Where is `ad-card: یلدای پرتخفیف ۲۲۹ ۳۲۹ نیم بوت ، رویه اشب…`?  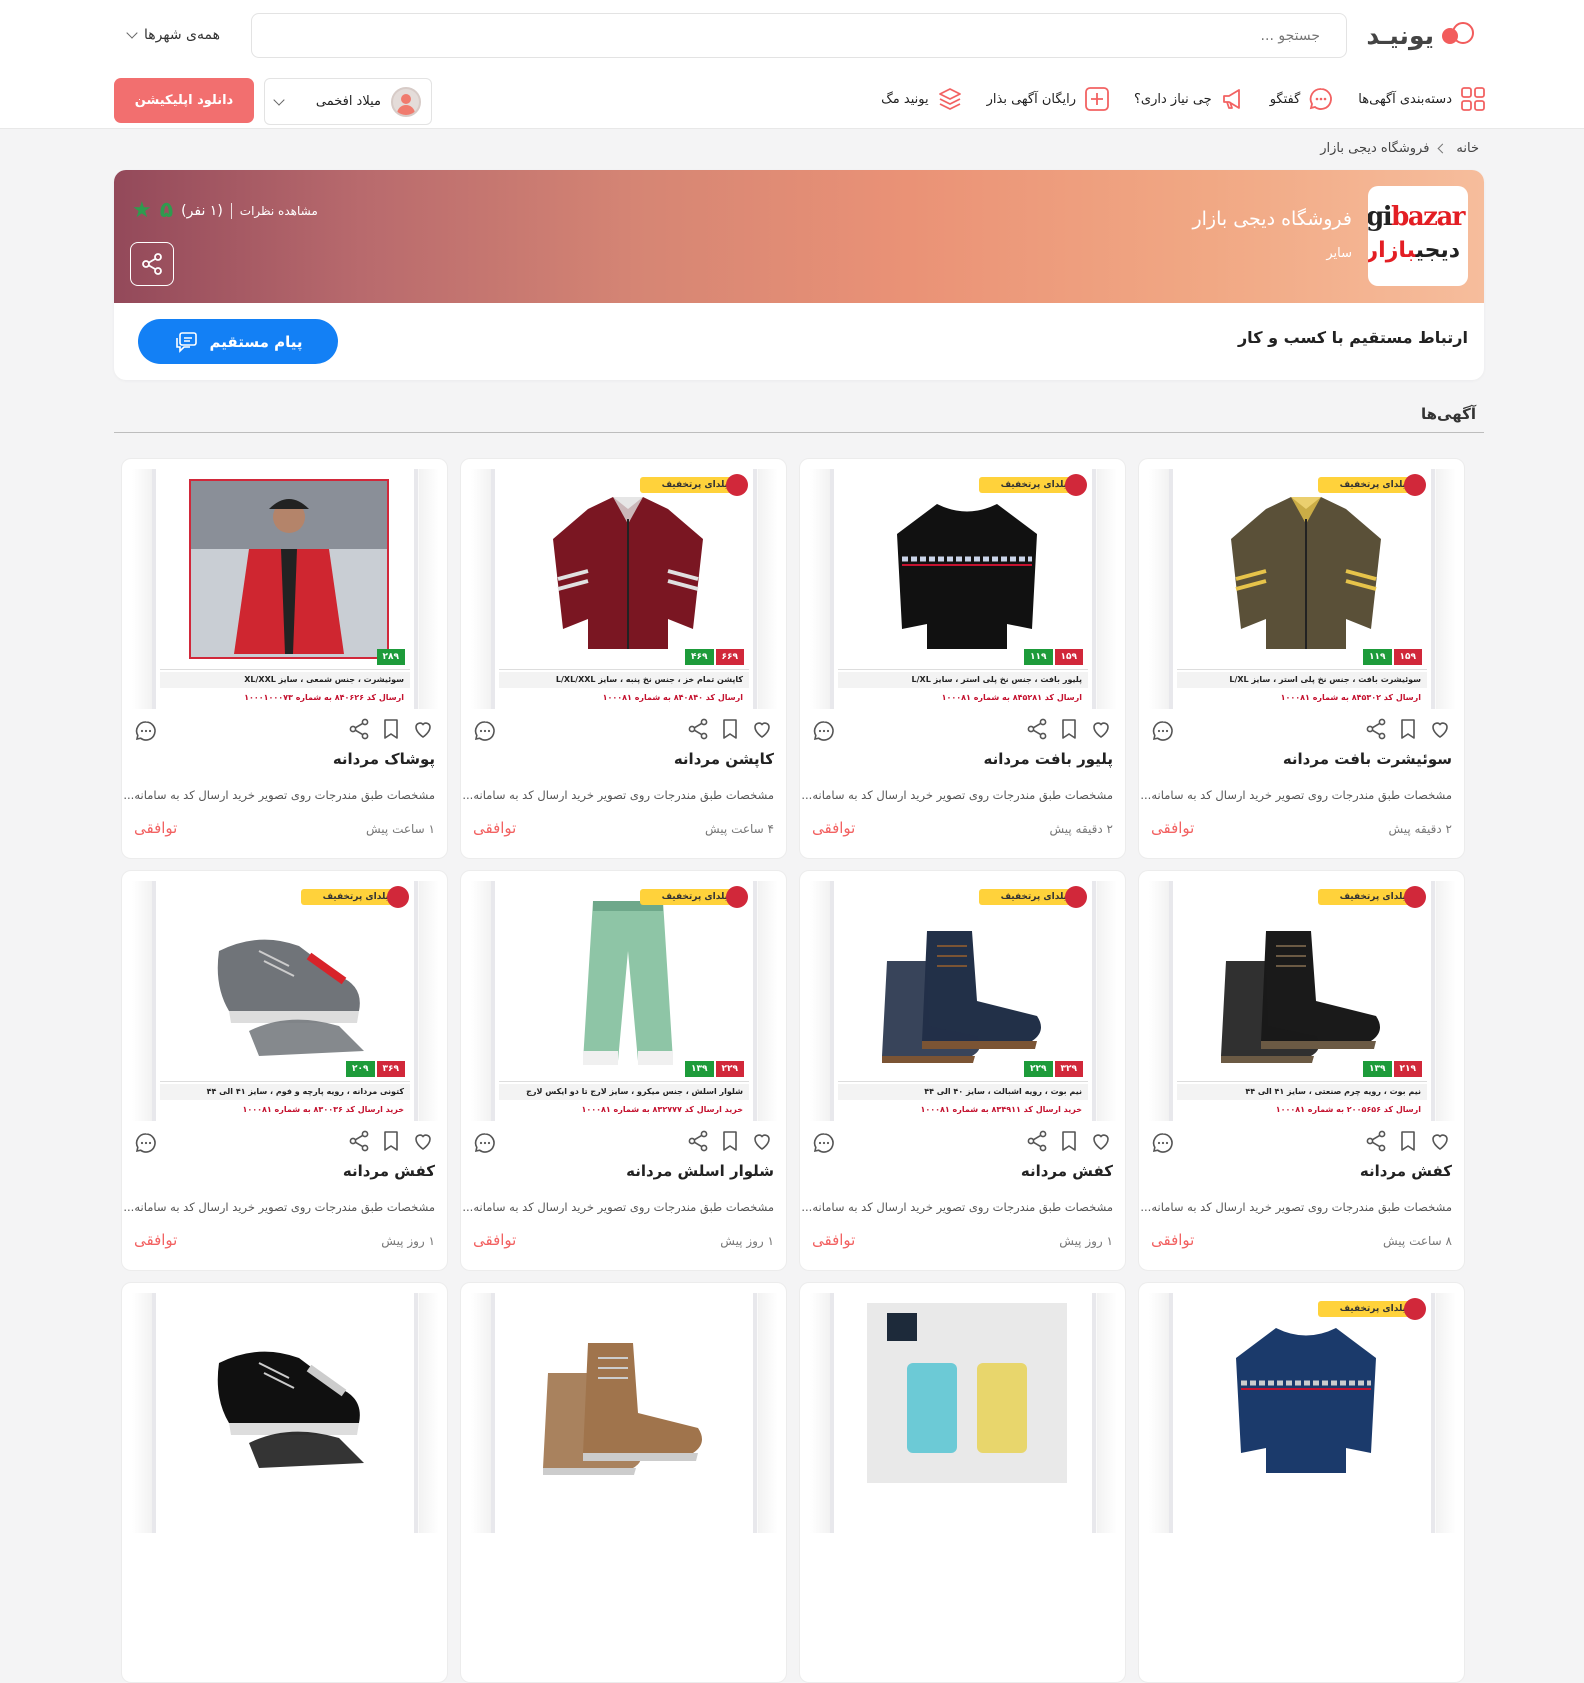
ad-card: یلدای پرتخفیف ۲۲۹ ۳۲۹ نیم بوت ، رویه اشب… is located at coordinates (962, 1070).